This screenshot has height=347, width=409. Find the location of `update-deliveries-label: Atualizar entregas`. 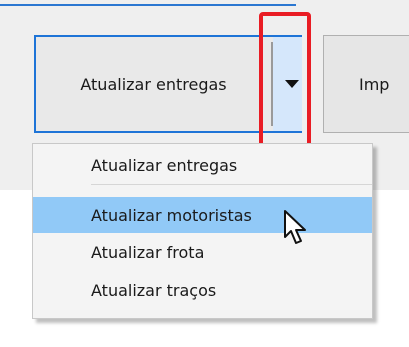

update-deliveries-label: Atualizar entregas is located at coordinates (153, 84).